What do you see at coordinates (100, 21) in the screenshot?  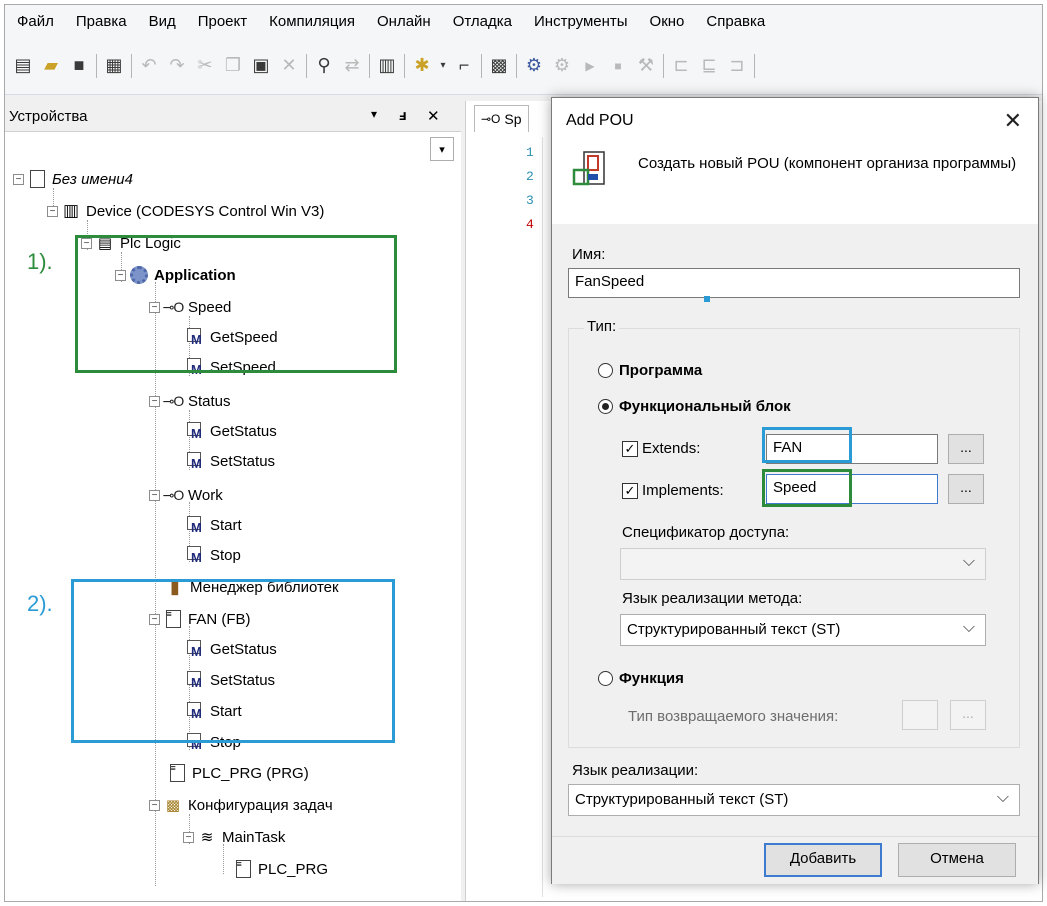 I see `menu-edit: Правка` at bounding box center [100, 21].